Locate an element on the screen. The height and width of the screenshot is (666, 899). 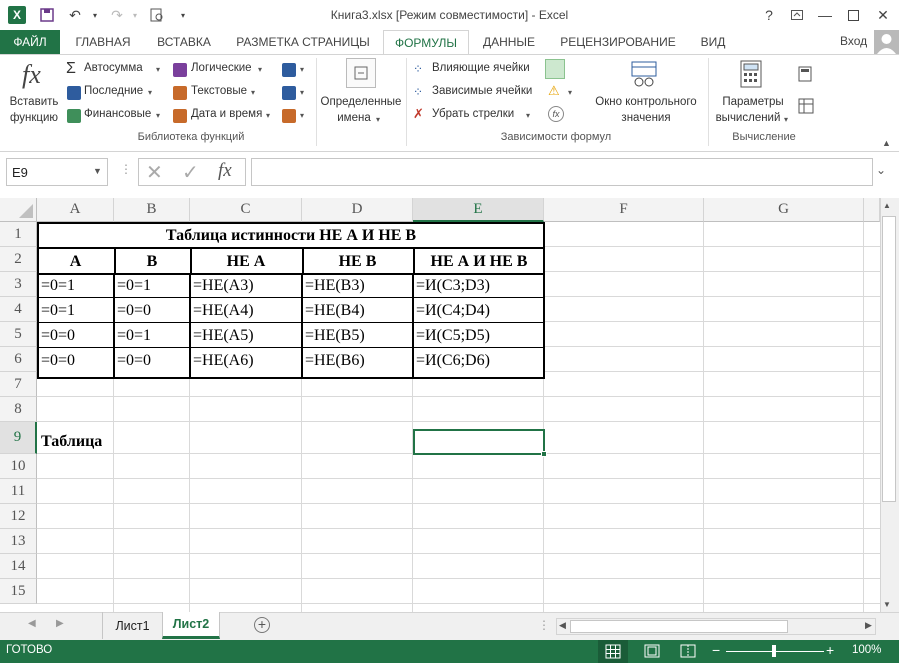
show-formulas-icon is located at coordinates (555, 69).